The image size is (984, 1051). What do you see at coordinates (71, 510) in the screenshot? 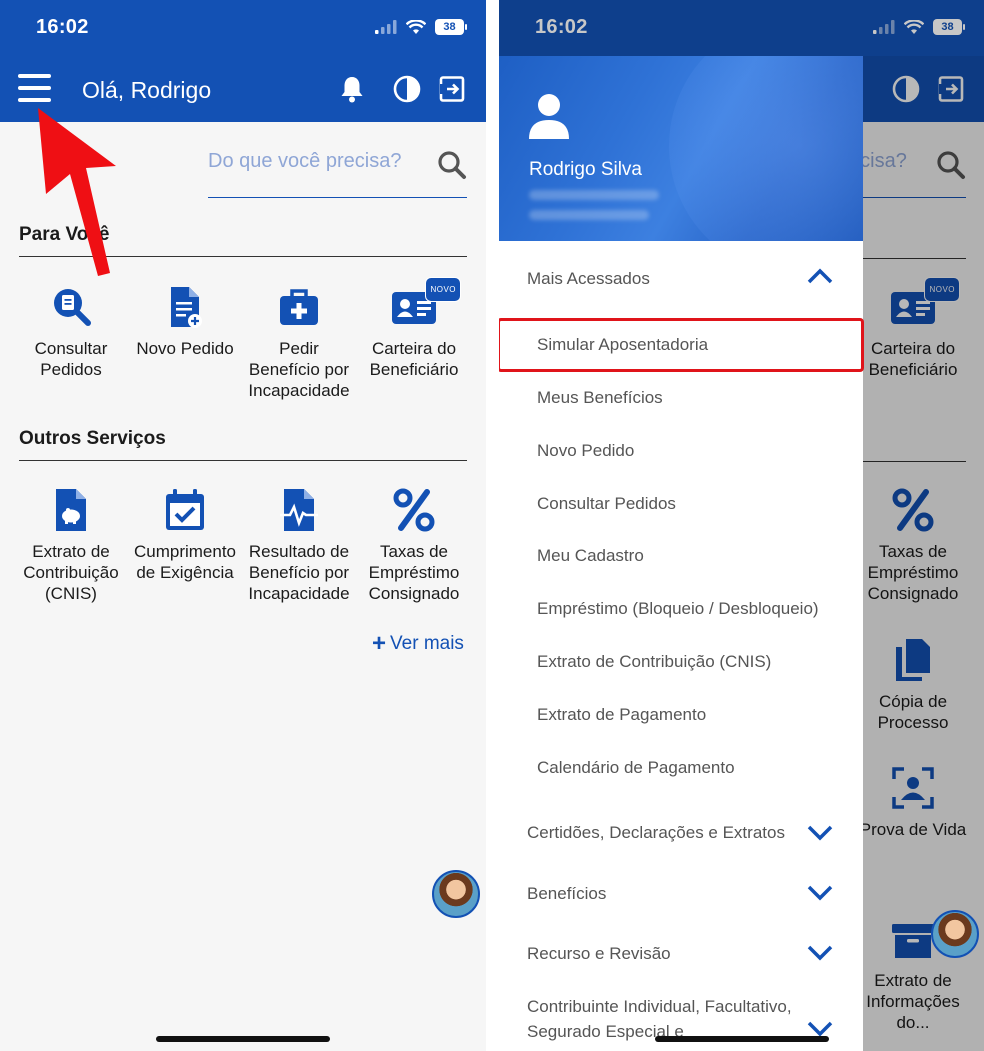
I see `piggy-document-icon` at bounding box center [71, 510].